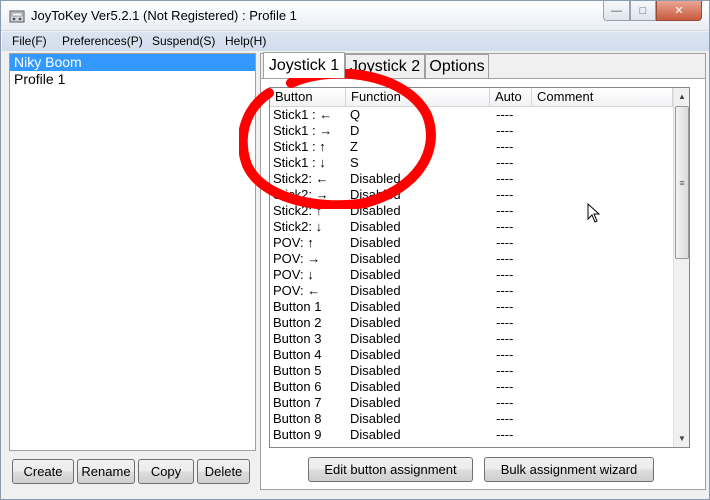 The image size is (710, 500). Describe the element at coordinates (471, 339) in the screenshot. I see `table-row: Button 3 Disabled ----` at that location.